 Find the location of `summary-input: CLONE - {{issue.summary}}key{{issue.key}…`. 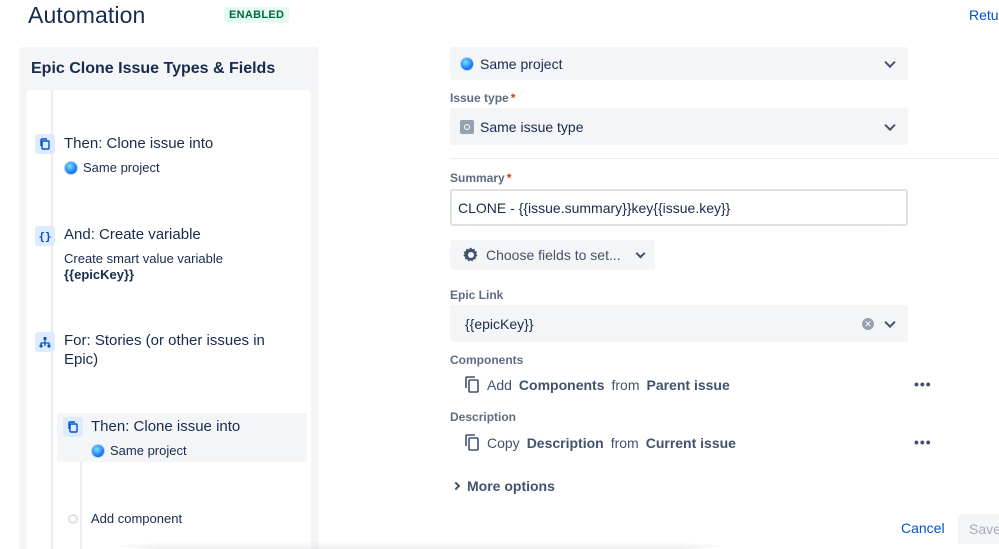

summary-input: CLONE - {{issue.summary}}key{{issue.key}… is located at coordinates (679, 207).